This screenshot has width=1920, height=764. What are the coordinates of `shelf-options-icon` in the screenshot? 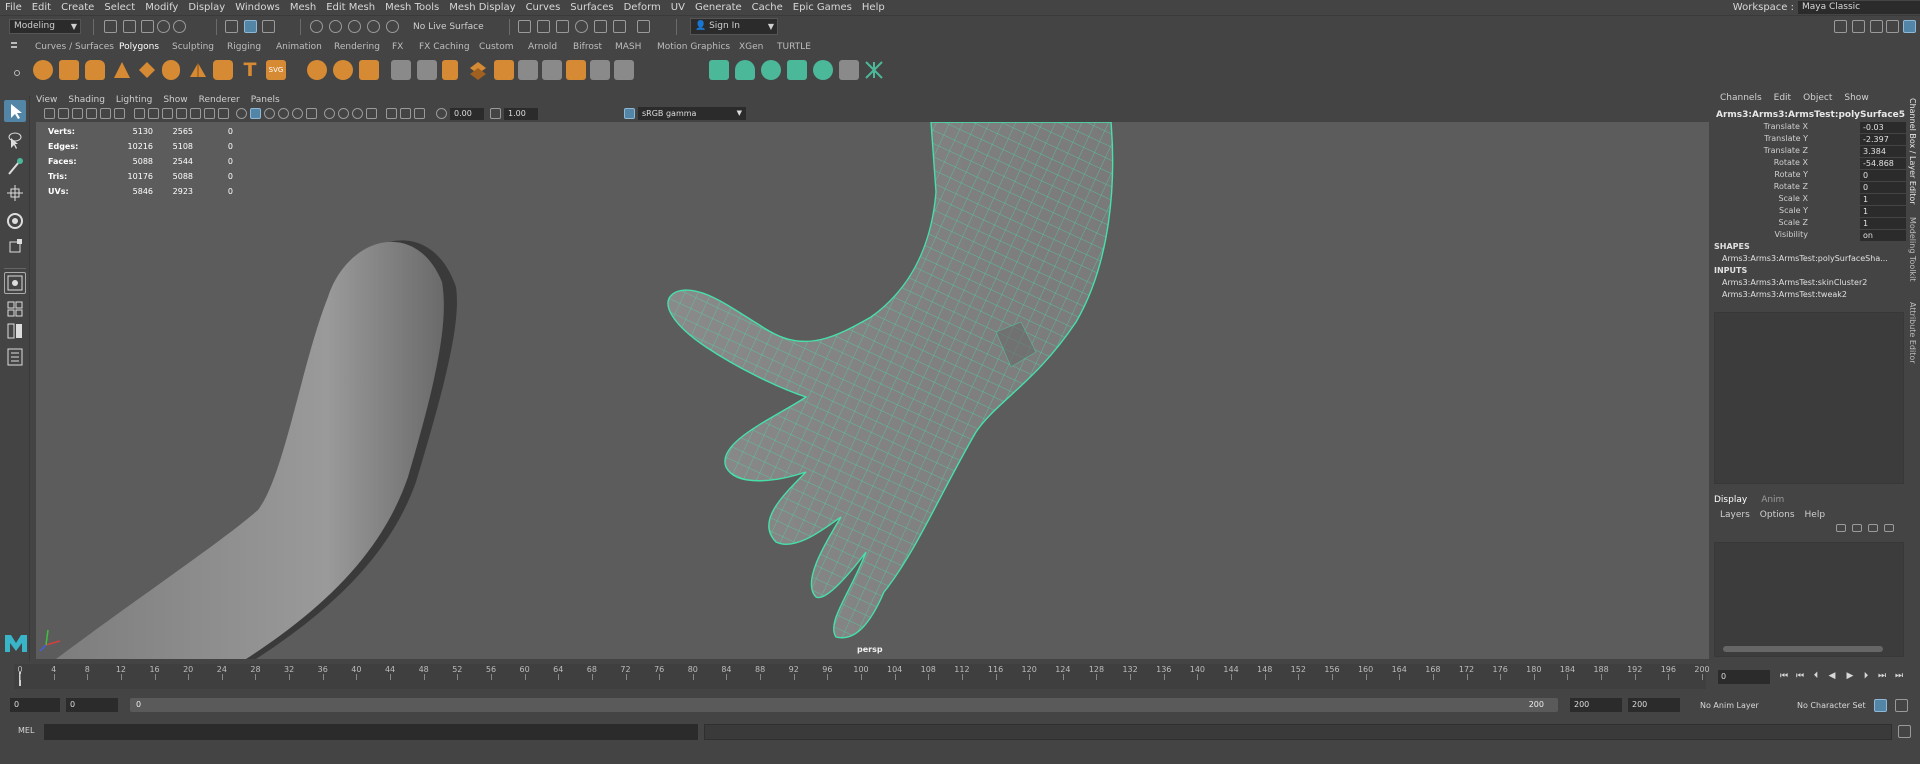 It's located at (17, 73).